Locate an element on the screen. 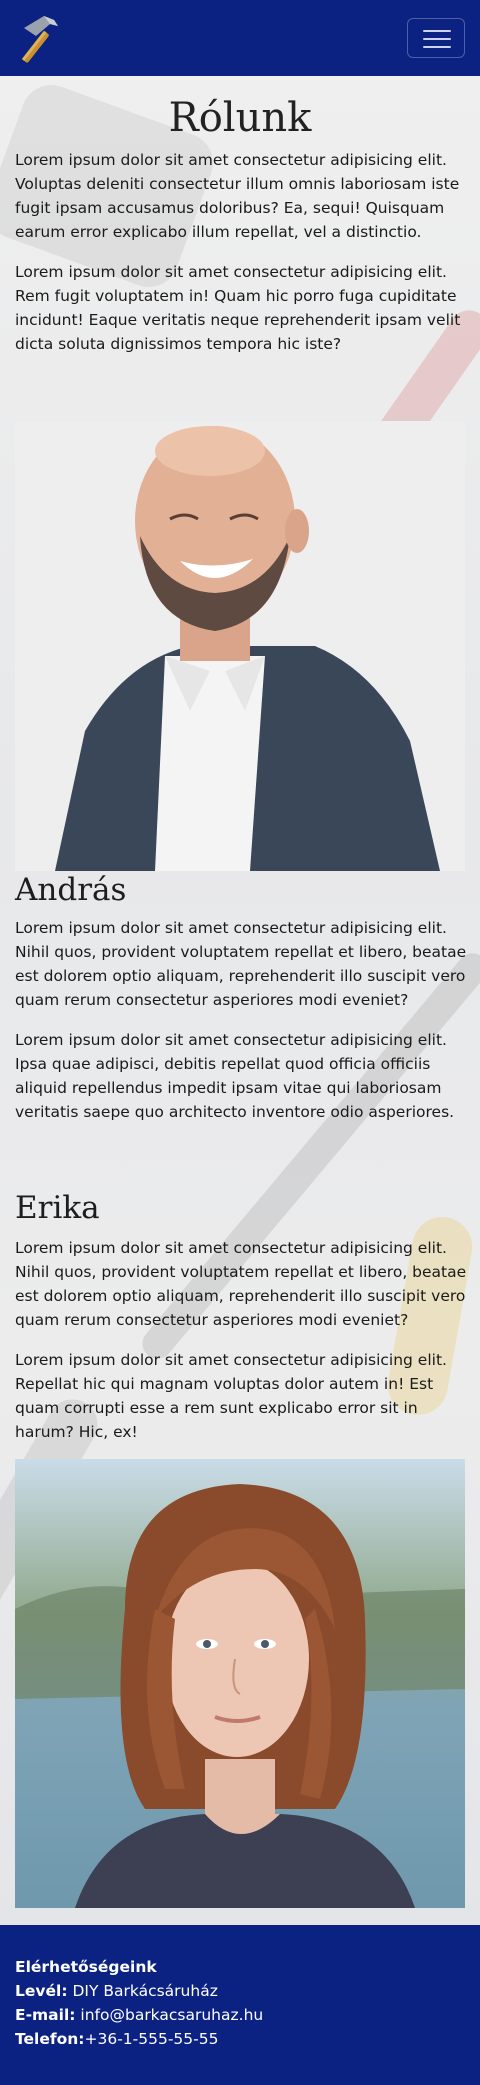  andras-name: András is located at coordinates (71, 890).